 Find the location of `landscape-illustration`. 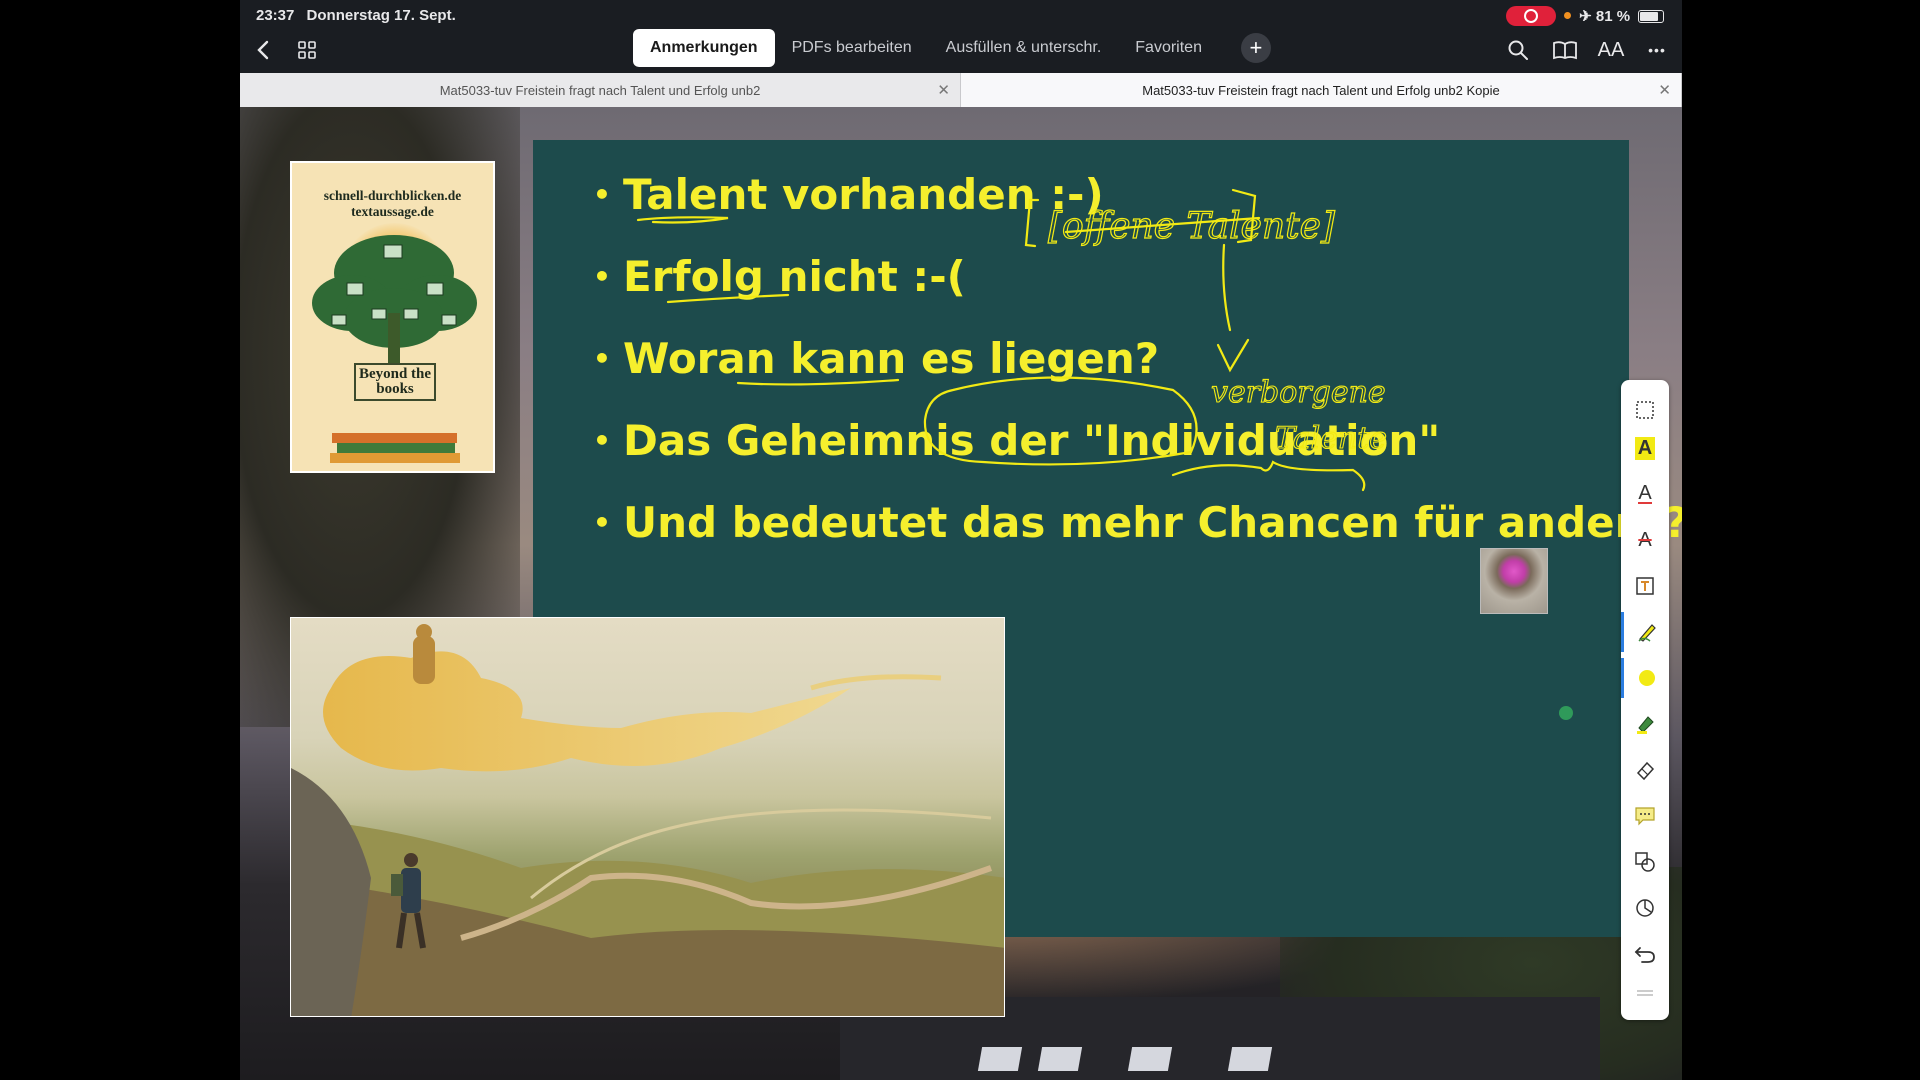

landscape-illustration is located at coordinates (647, 817).